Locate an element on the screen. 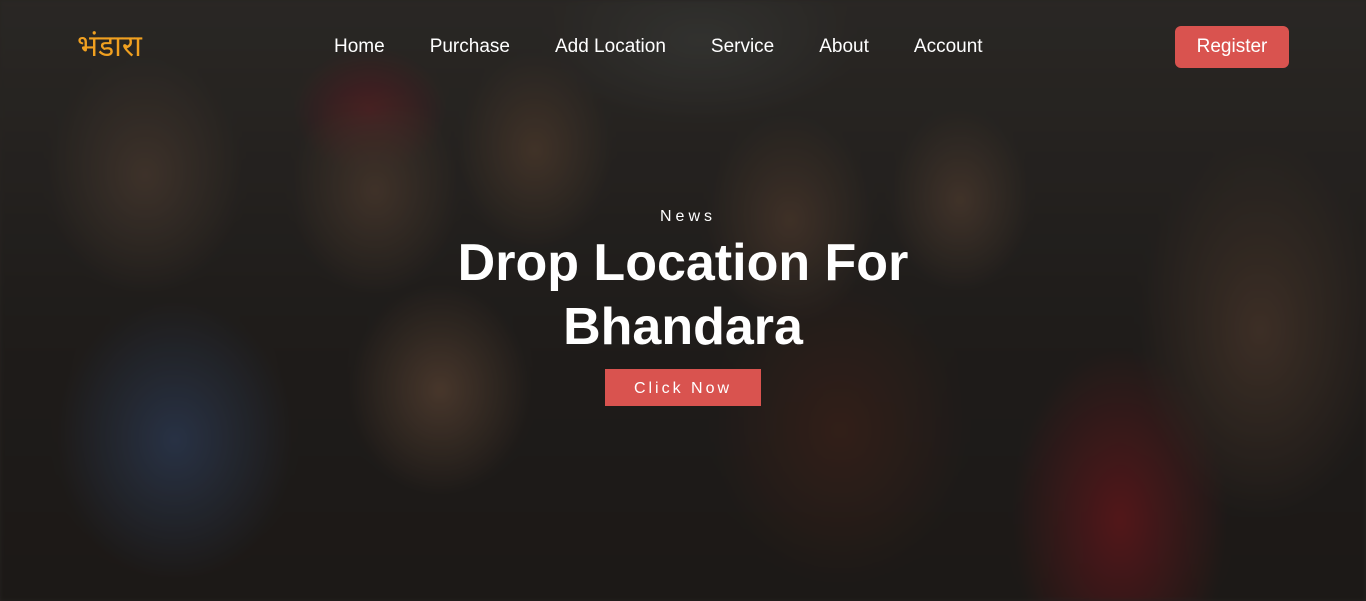  hero-headline: Drop Location For Bhandara is located at coordinates (683, 295).